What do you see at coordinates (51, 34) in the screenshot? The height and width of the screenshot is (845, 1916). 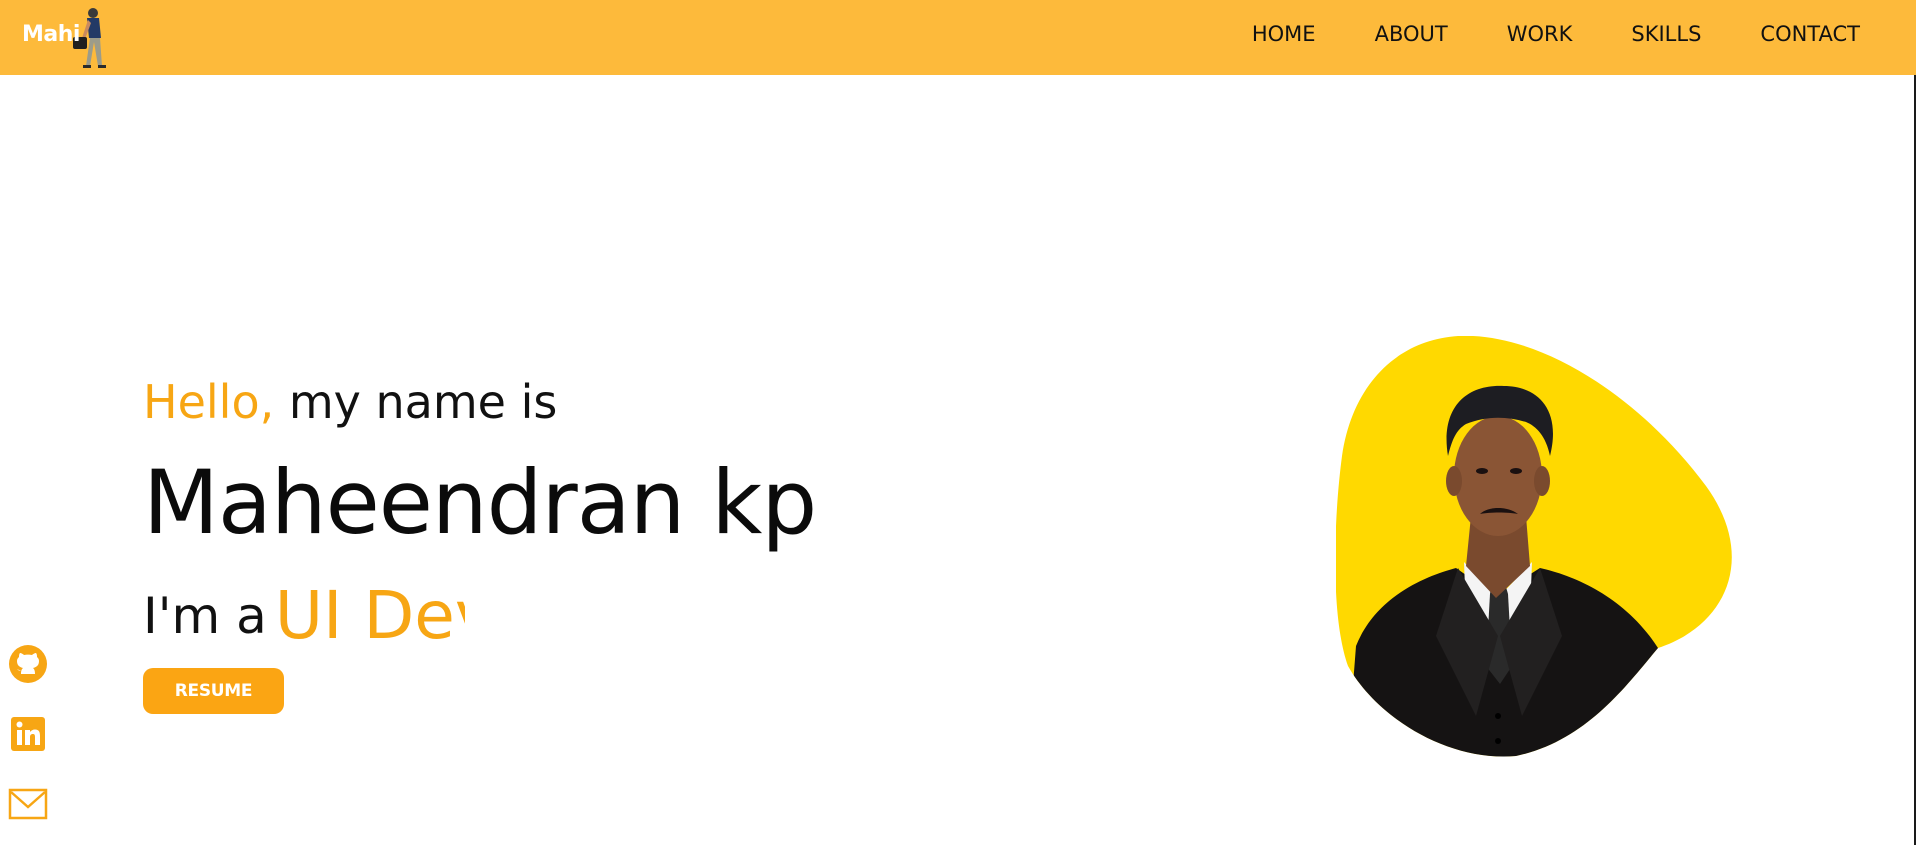 I see `logo-text: Mahi` at bounding box center [51, 34].